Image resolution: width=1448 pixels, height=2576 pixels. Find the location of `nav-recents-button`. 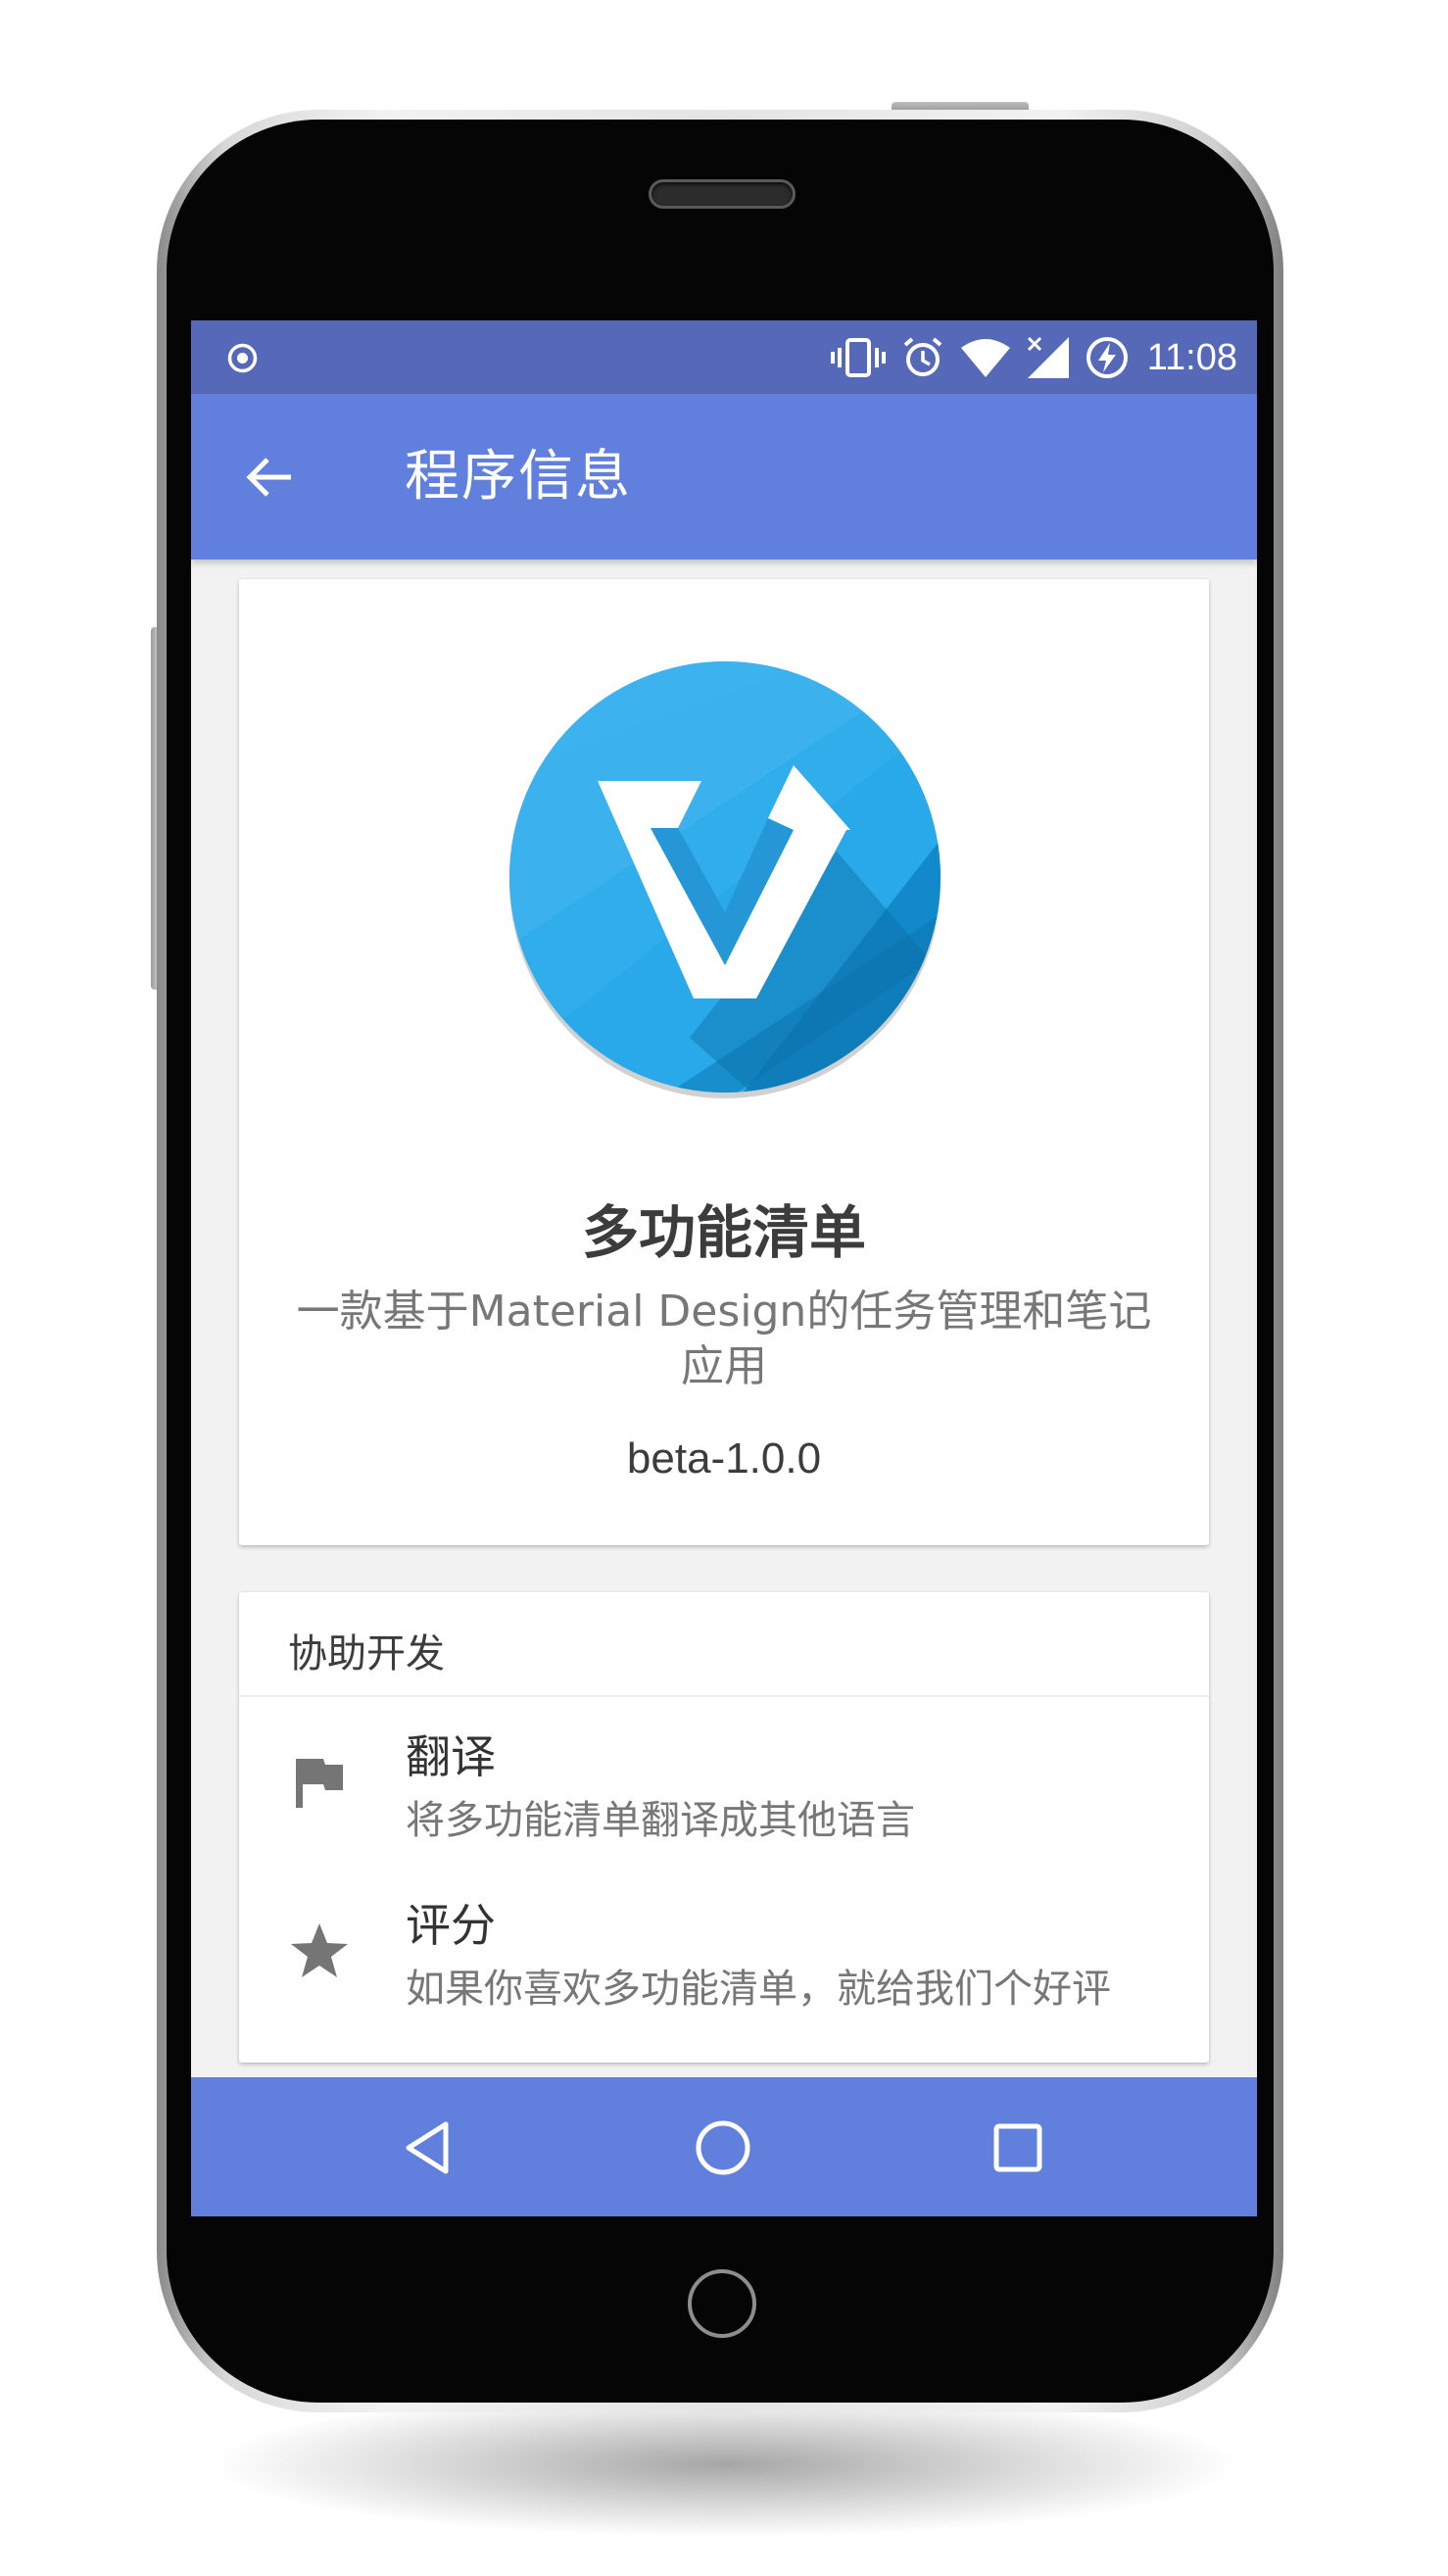

nav-recents-button is located at coordinates (1018, 2148).